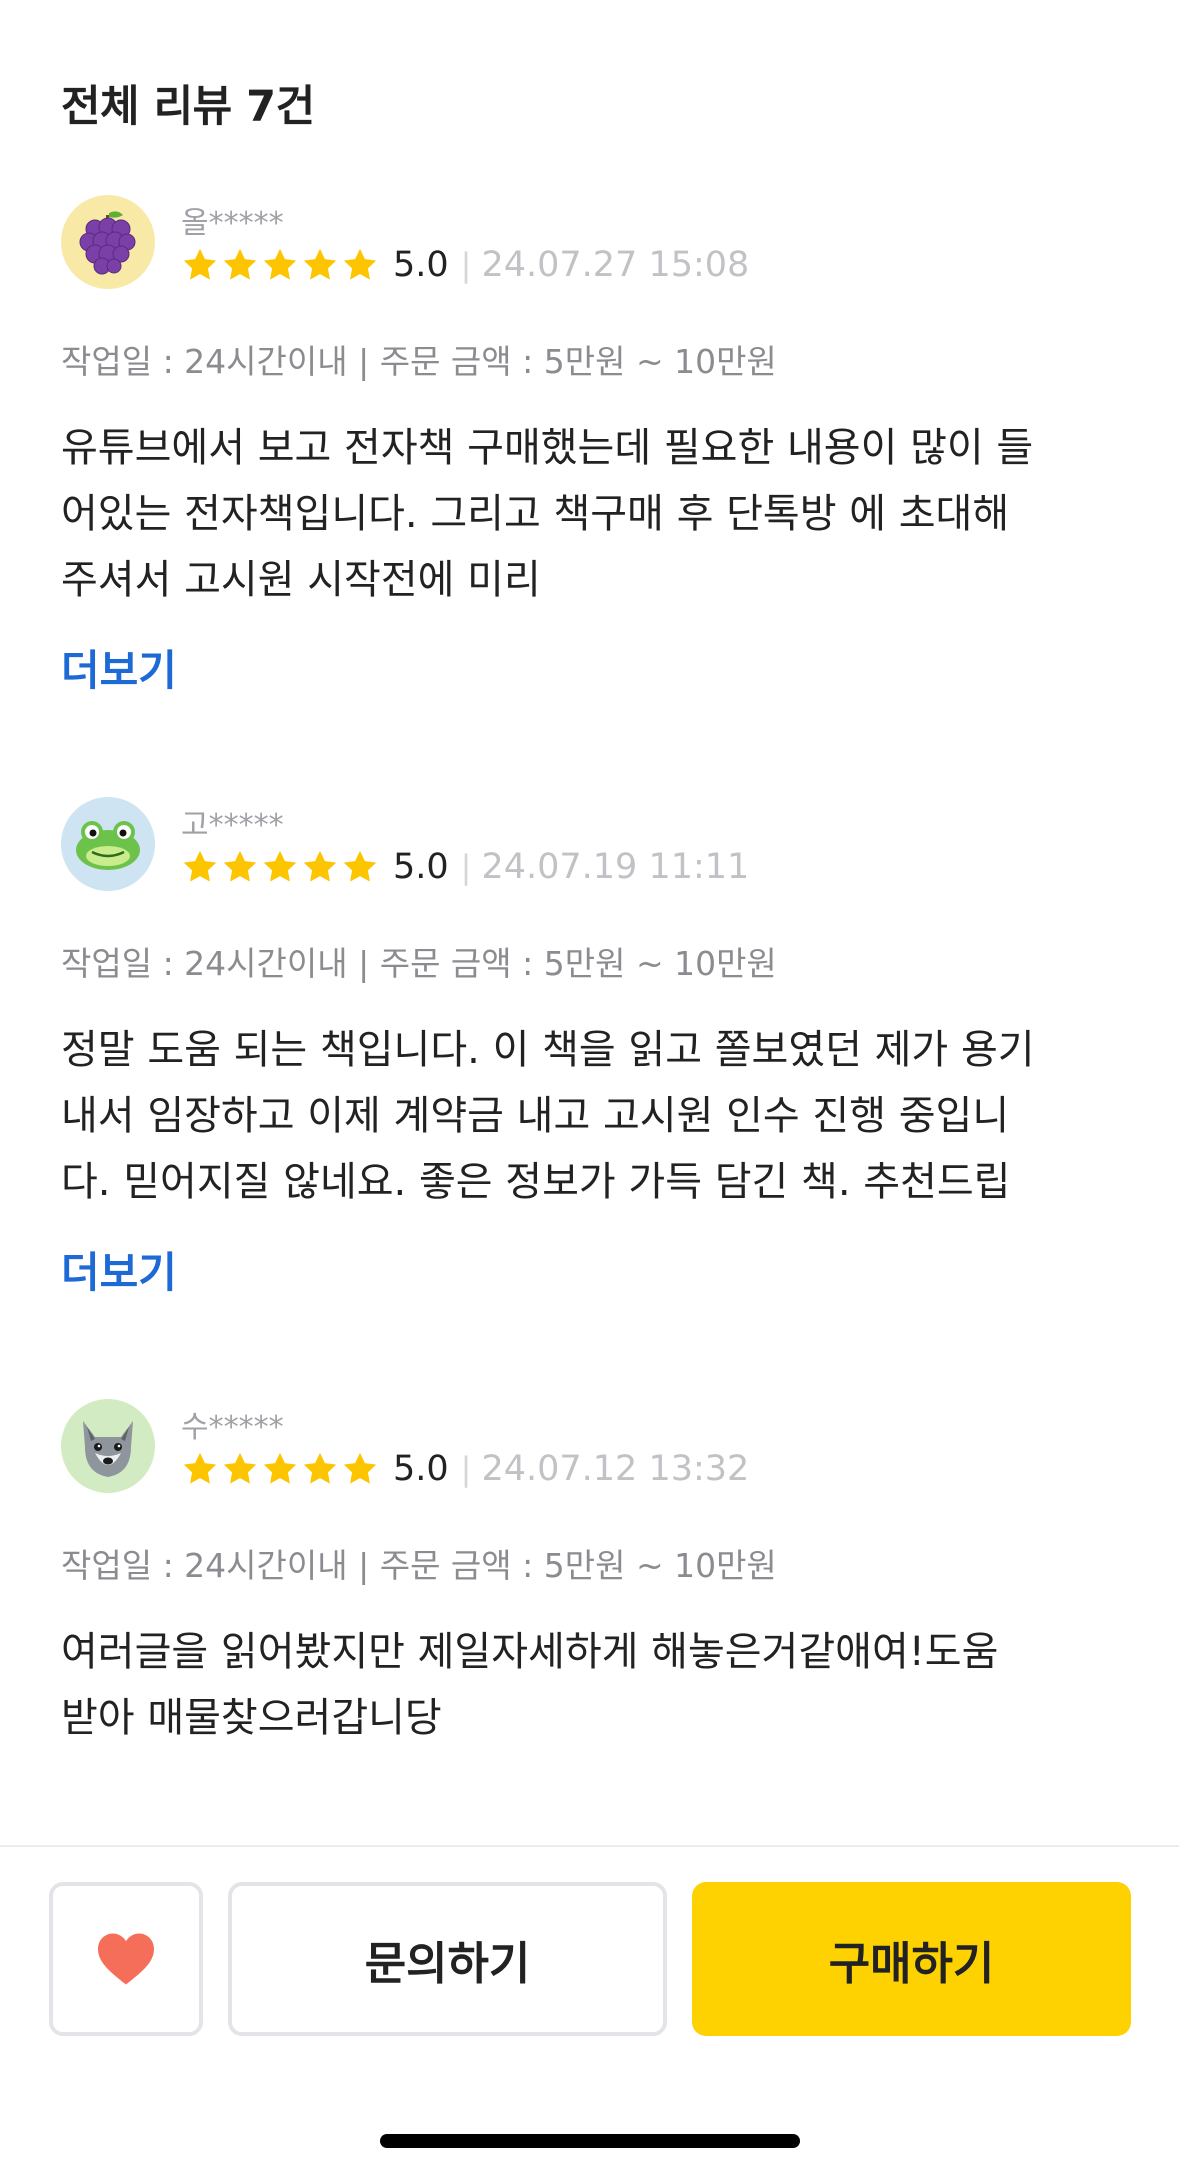  Describe the element at coordinates (911, 1959) in the screenshot. I see `buy-button: 구매하기` at that location.